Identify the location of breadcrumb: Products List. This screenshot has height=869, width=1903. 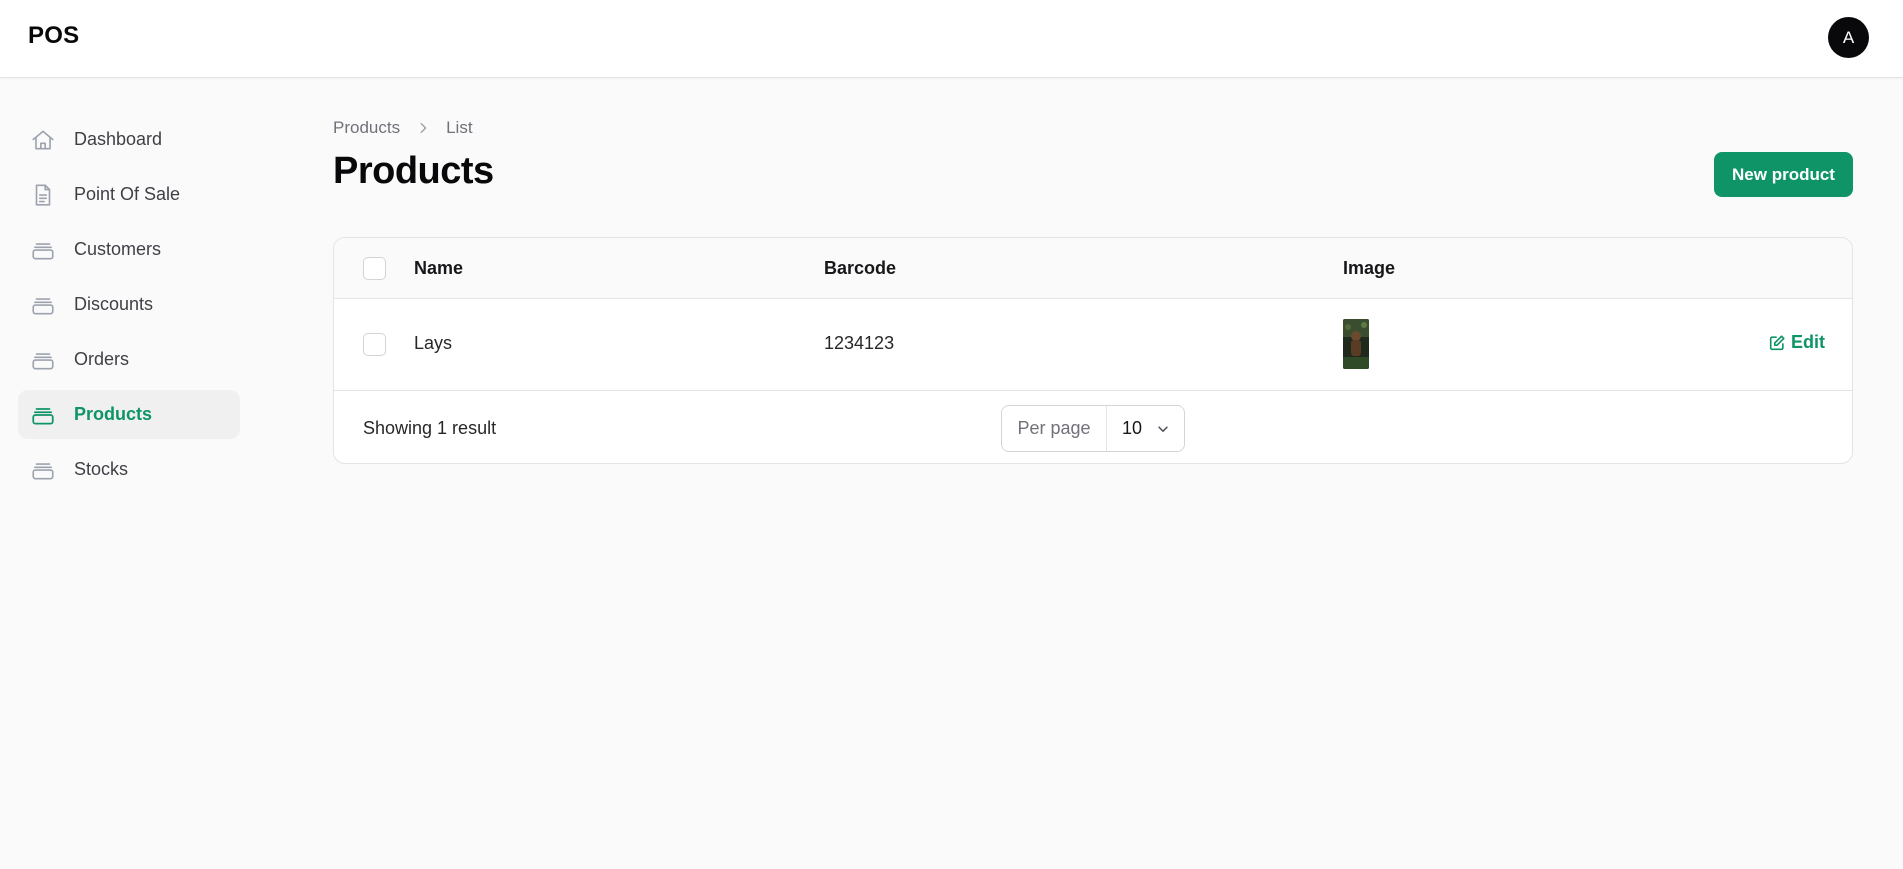
(403, 128).